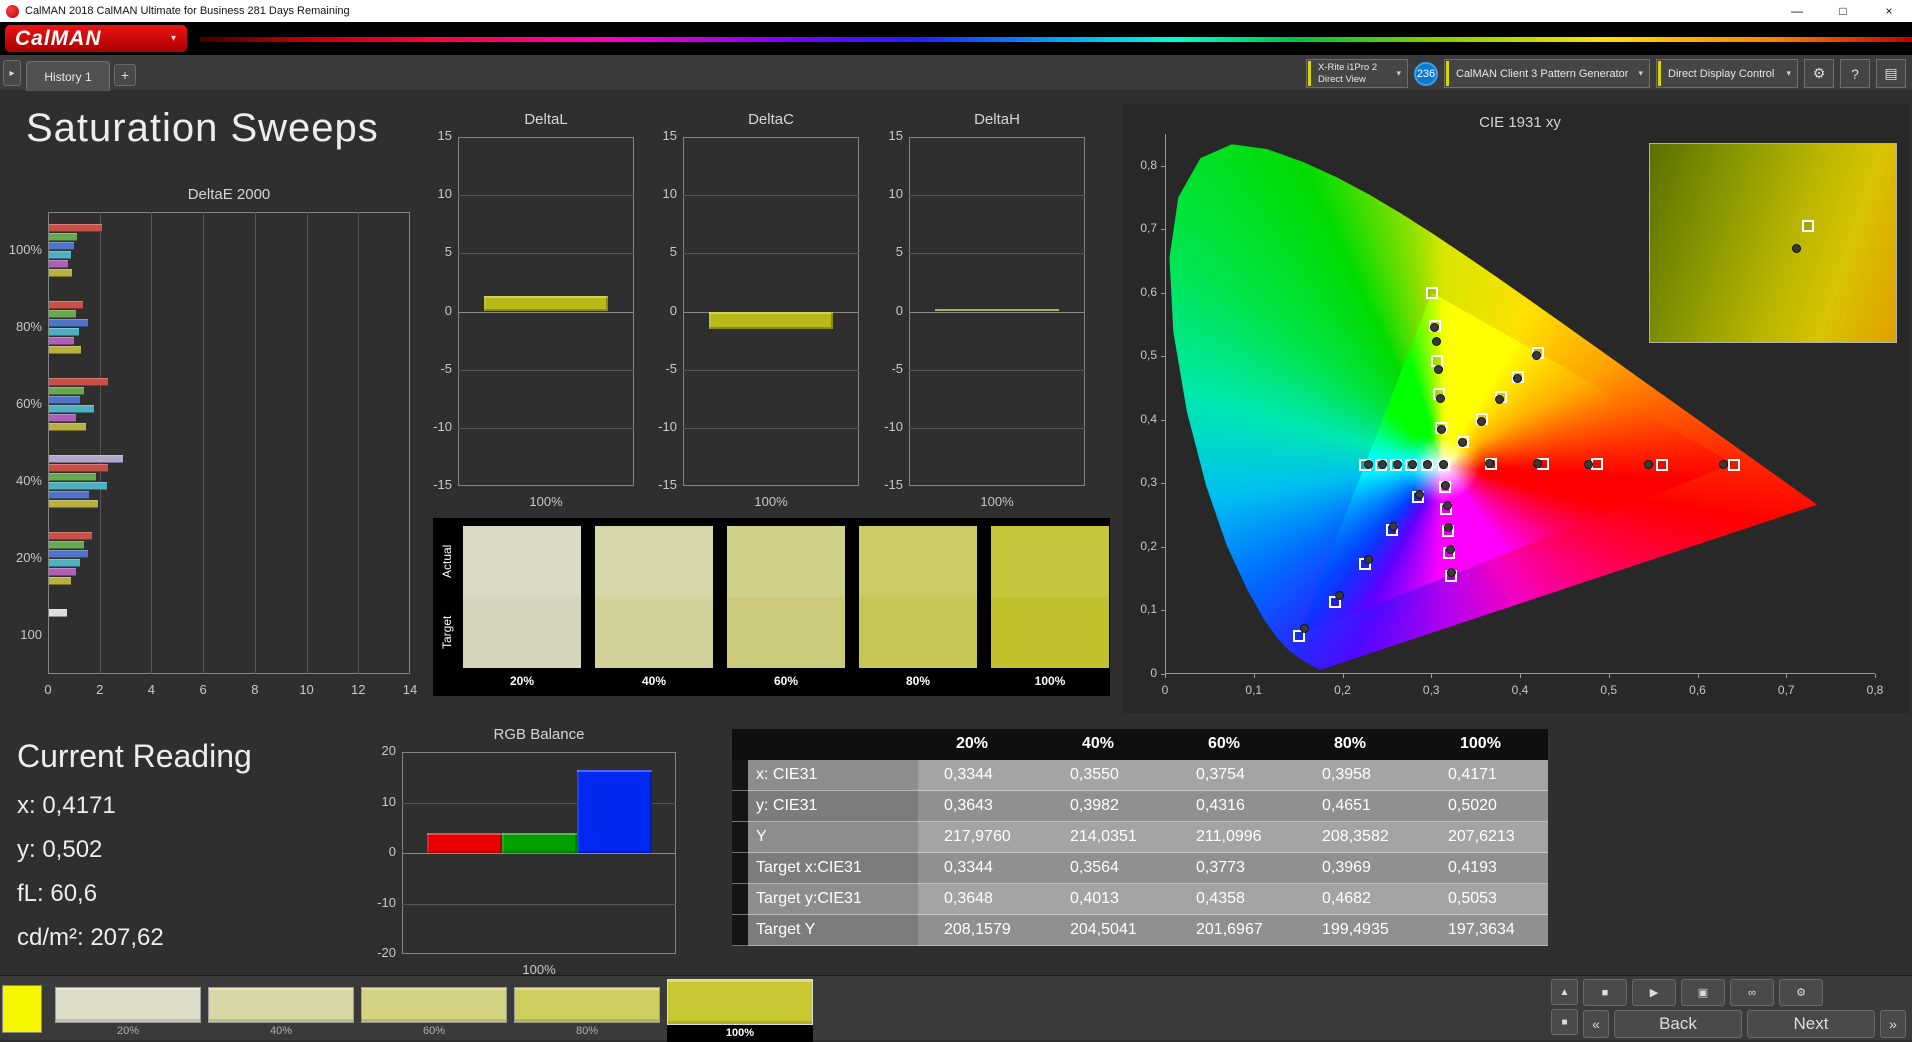  I want to click on table-cell: 208,3582, so click(1359, 837).